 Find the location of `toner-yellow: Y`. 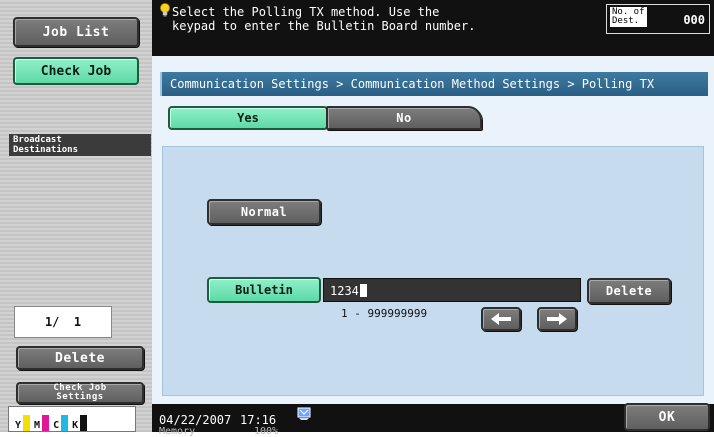

toner-yellow: Y is located at coordinates (23, 423).